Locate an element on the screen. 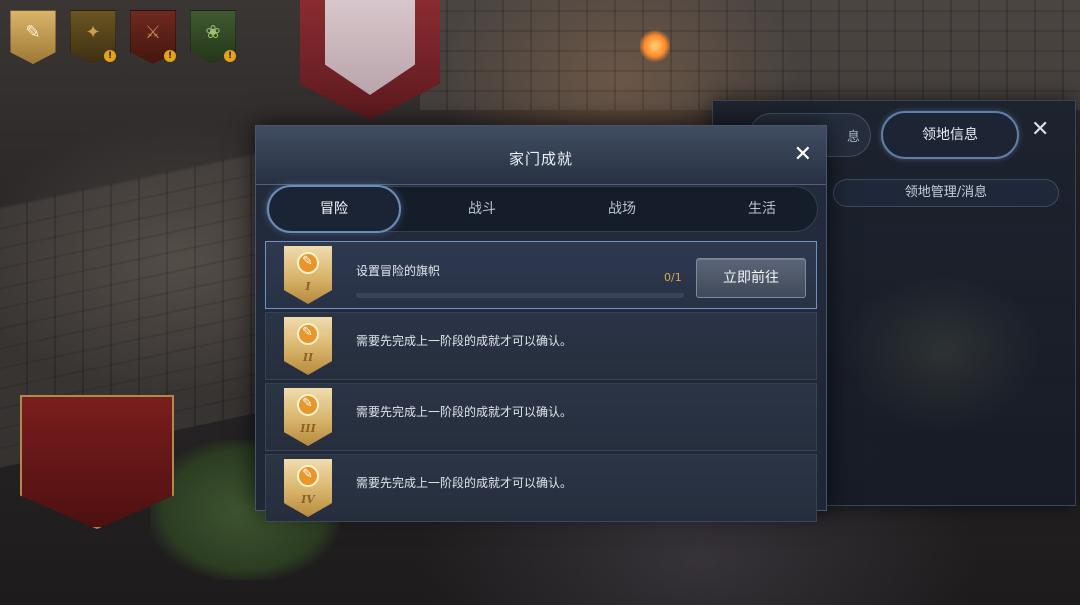 Image resolution: width=1080 pixels, height=605 pixels. tab-territory-info: 领地信息 is located at coordinates (950, 135).